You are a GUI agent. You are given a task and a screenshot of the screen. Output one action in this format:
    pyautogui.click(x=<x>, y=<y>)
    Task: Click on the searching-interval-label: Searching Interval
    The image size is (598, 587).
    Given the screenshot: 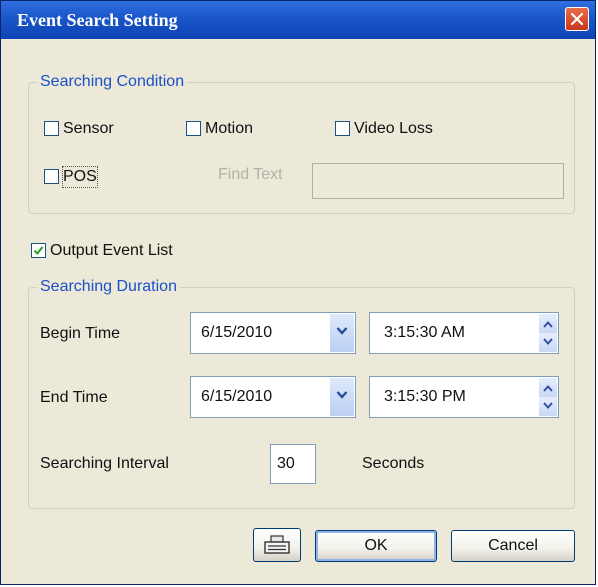 What is the action you would take?
    pyautogui.click(x=104, y=463)
    